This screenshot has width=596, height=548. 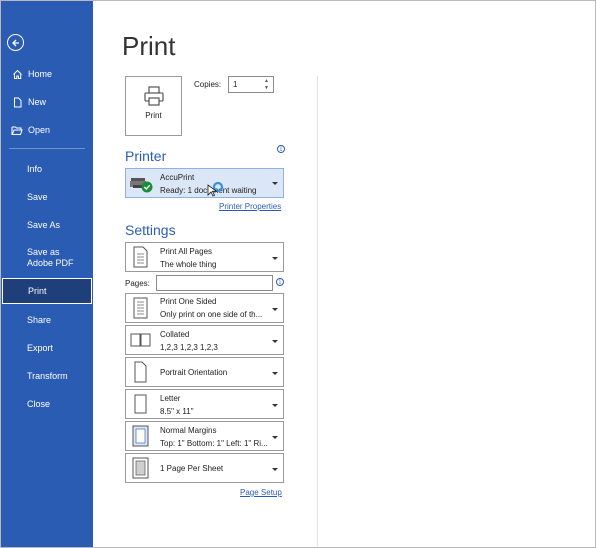 I want to click on arrow-left-icon, so click(x=15, y=42).